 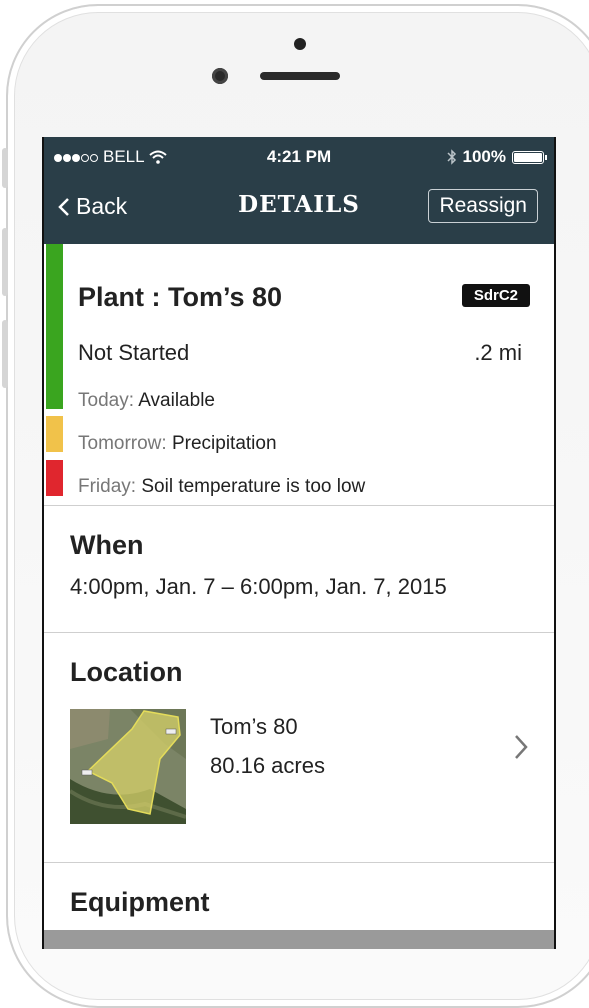 I want to click on forecast-condition: Precipitation, so click(x=224, y=443).